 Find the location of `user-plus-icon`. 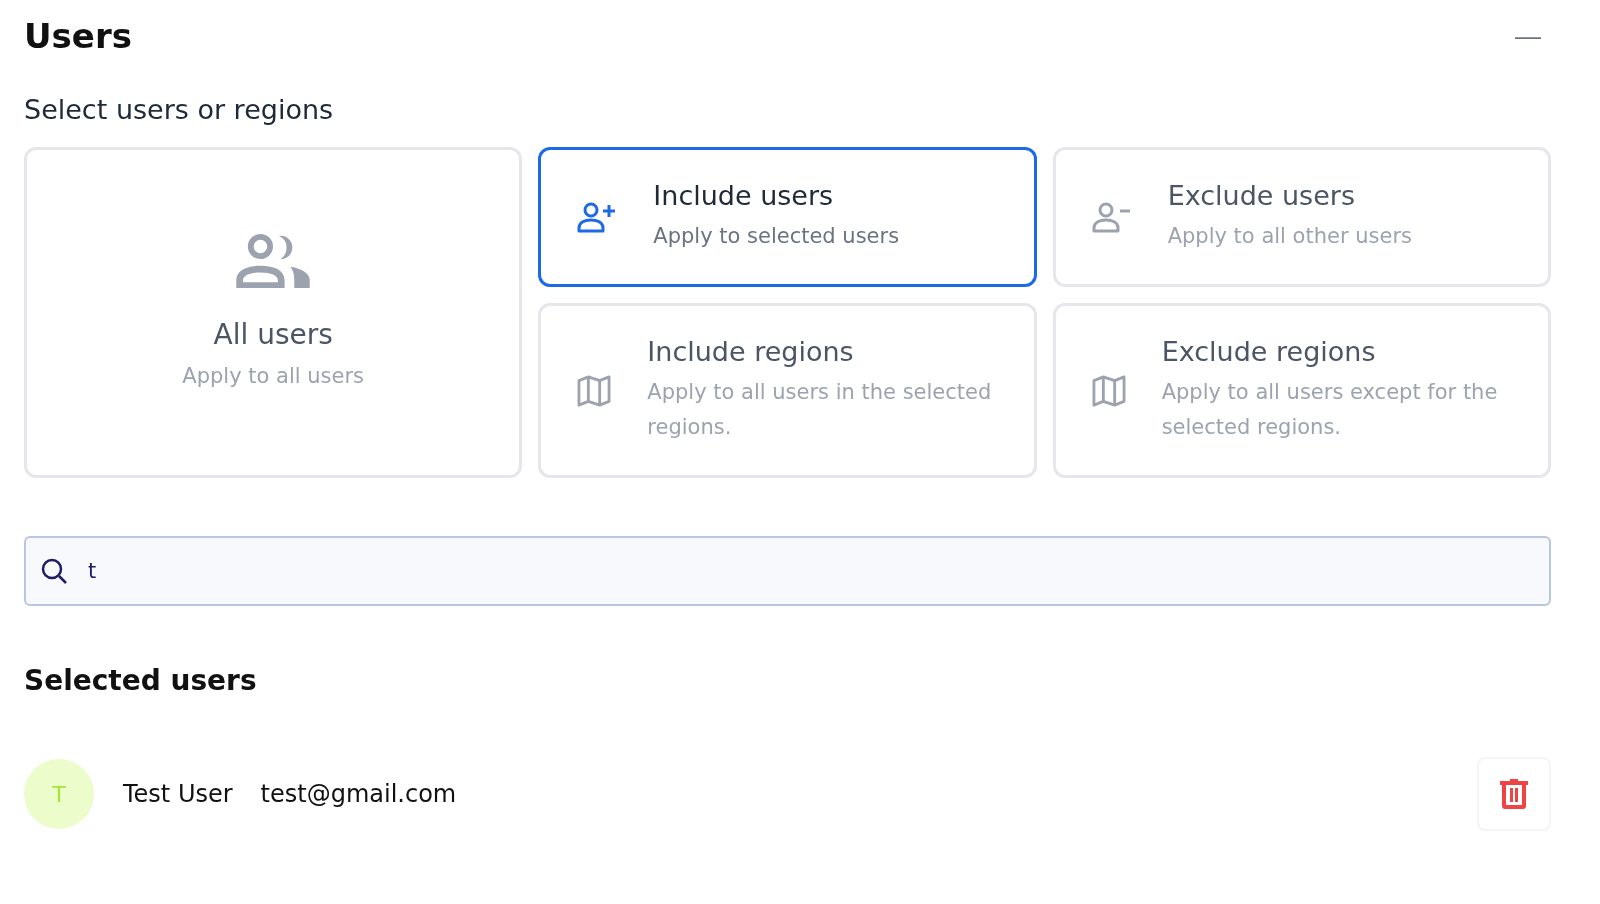

user-plus-icon is located at coordinates (597, 217).